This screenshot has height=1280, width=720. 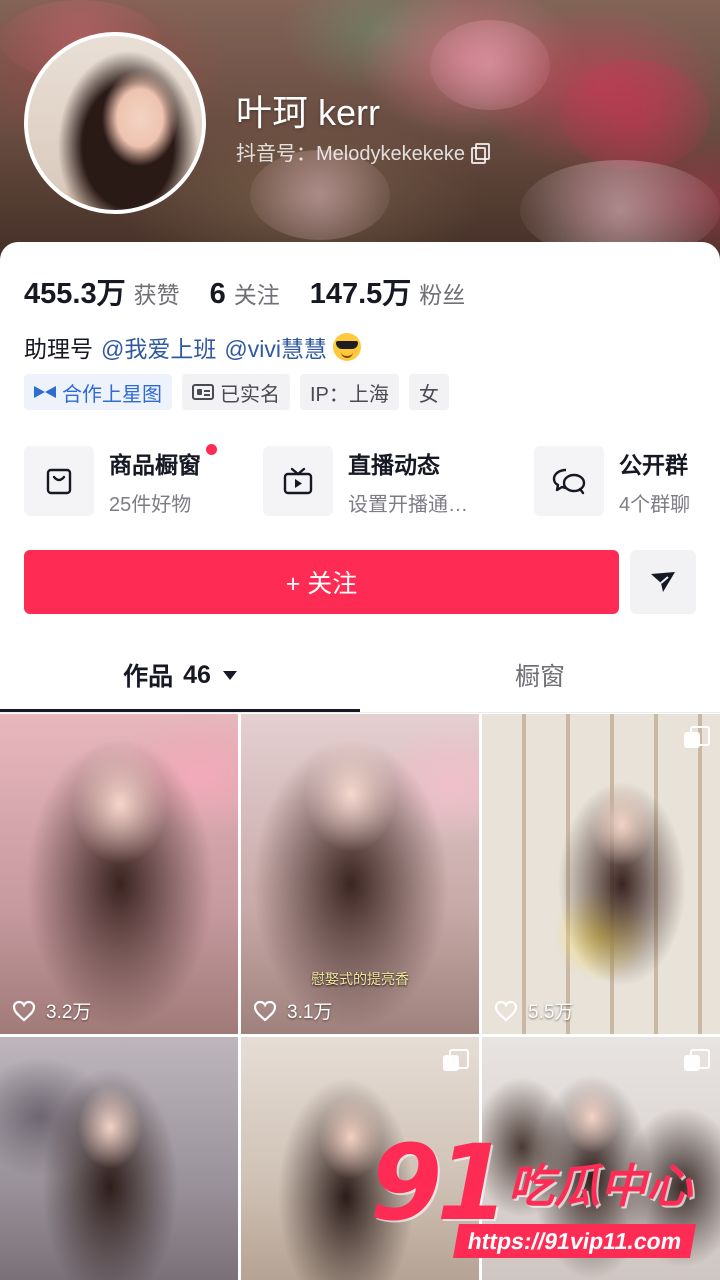 I want to click on gender-tag: 女, so click(x=428, y=392).